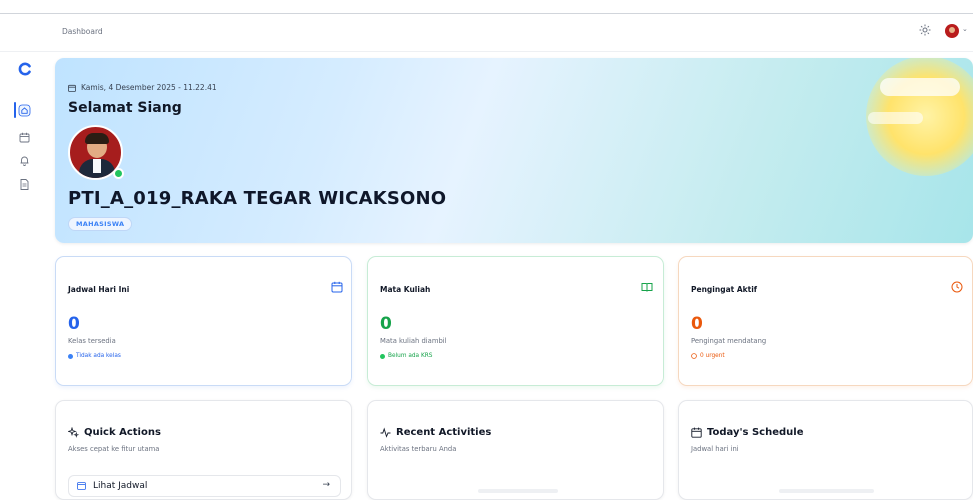 This screenshot has width=973, height=500. What do you see at coordinates (444, 432) in the screenshot?
I see `panel-title-text: Recent Activities` at bounding box center [444, 432].